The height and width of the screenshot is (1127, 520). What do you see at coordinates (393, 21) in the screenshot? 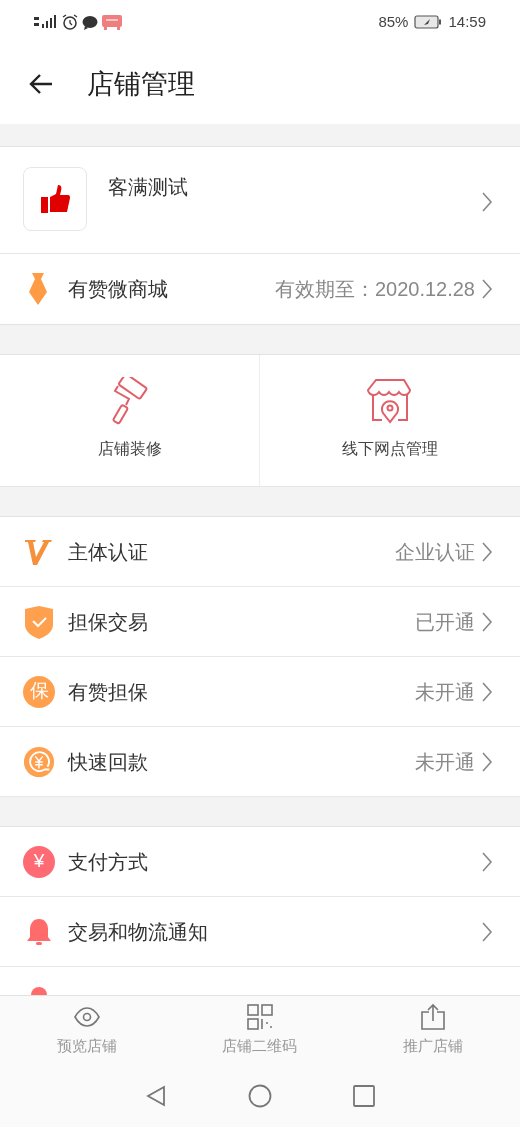
I see `battery-percent: 85%` at bounding box center [393, 21].